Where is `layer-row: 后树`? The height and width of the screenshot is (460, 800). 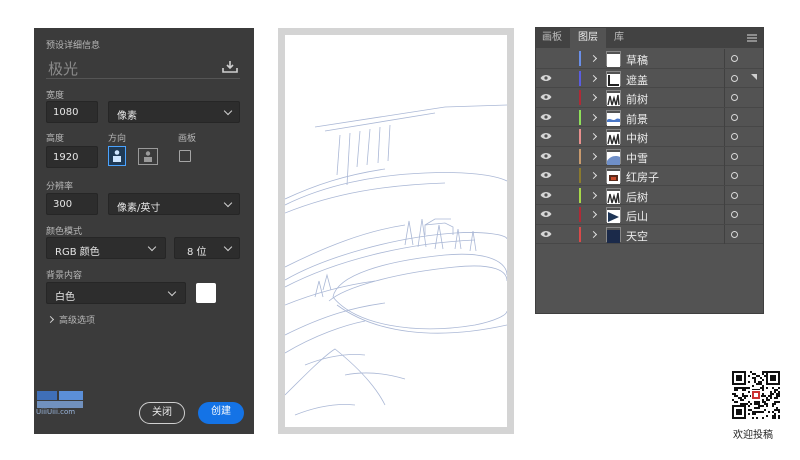
layer-row: 后树 is located at coordinates (649, 195).